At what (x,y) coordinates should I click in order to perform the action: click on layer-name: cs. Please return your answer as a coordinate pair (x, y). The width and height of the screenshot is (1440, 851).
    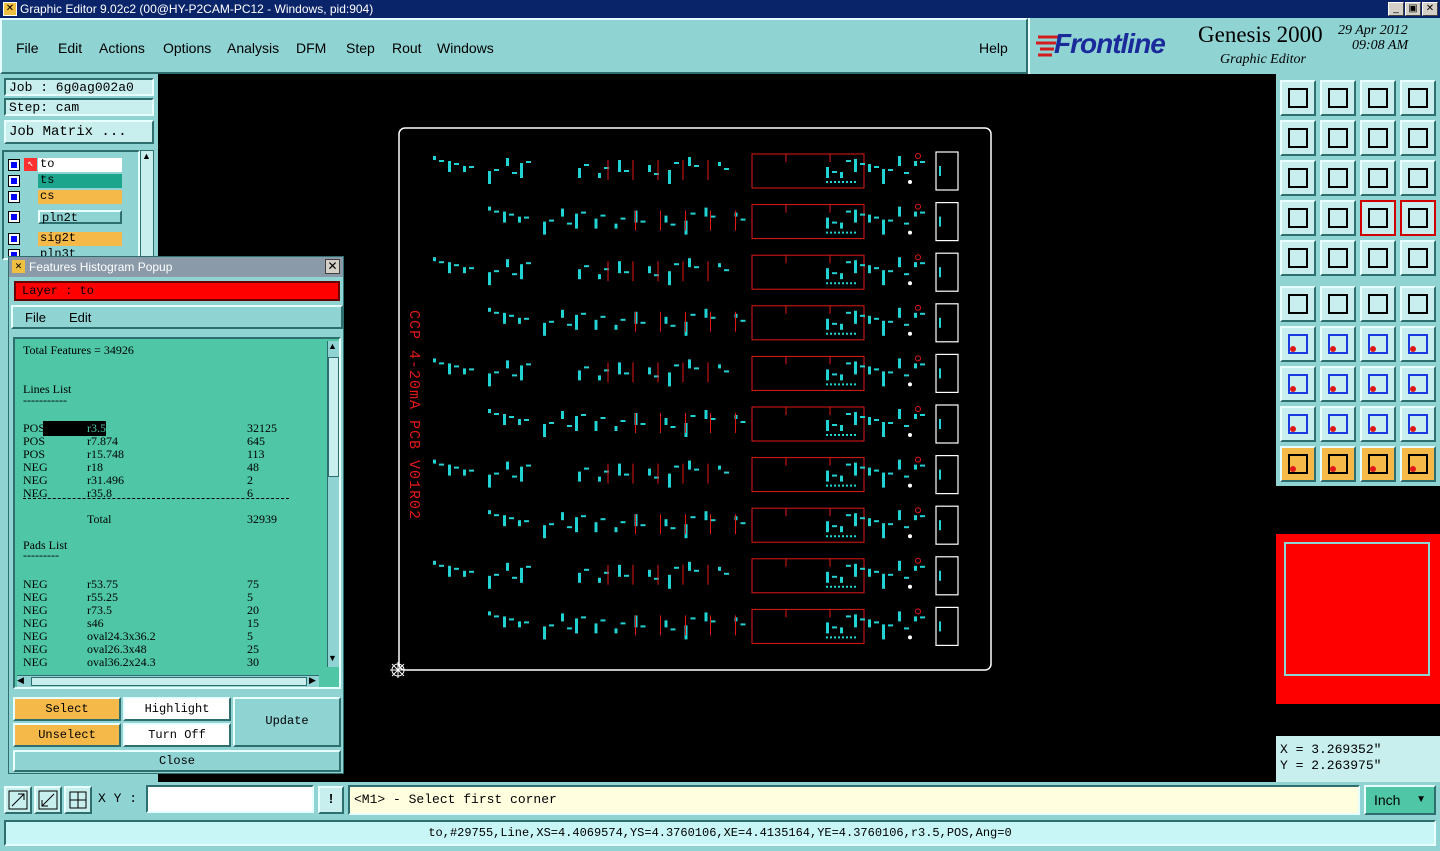
    Looking at the image, I should click on (80, 197).